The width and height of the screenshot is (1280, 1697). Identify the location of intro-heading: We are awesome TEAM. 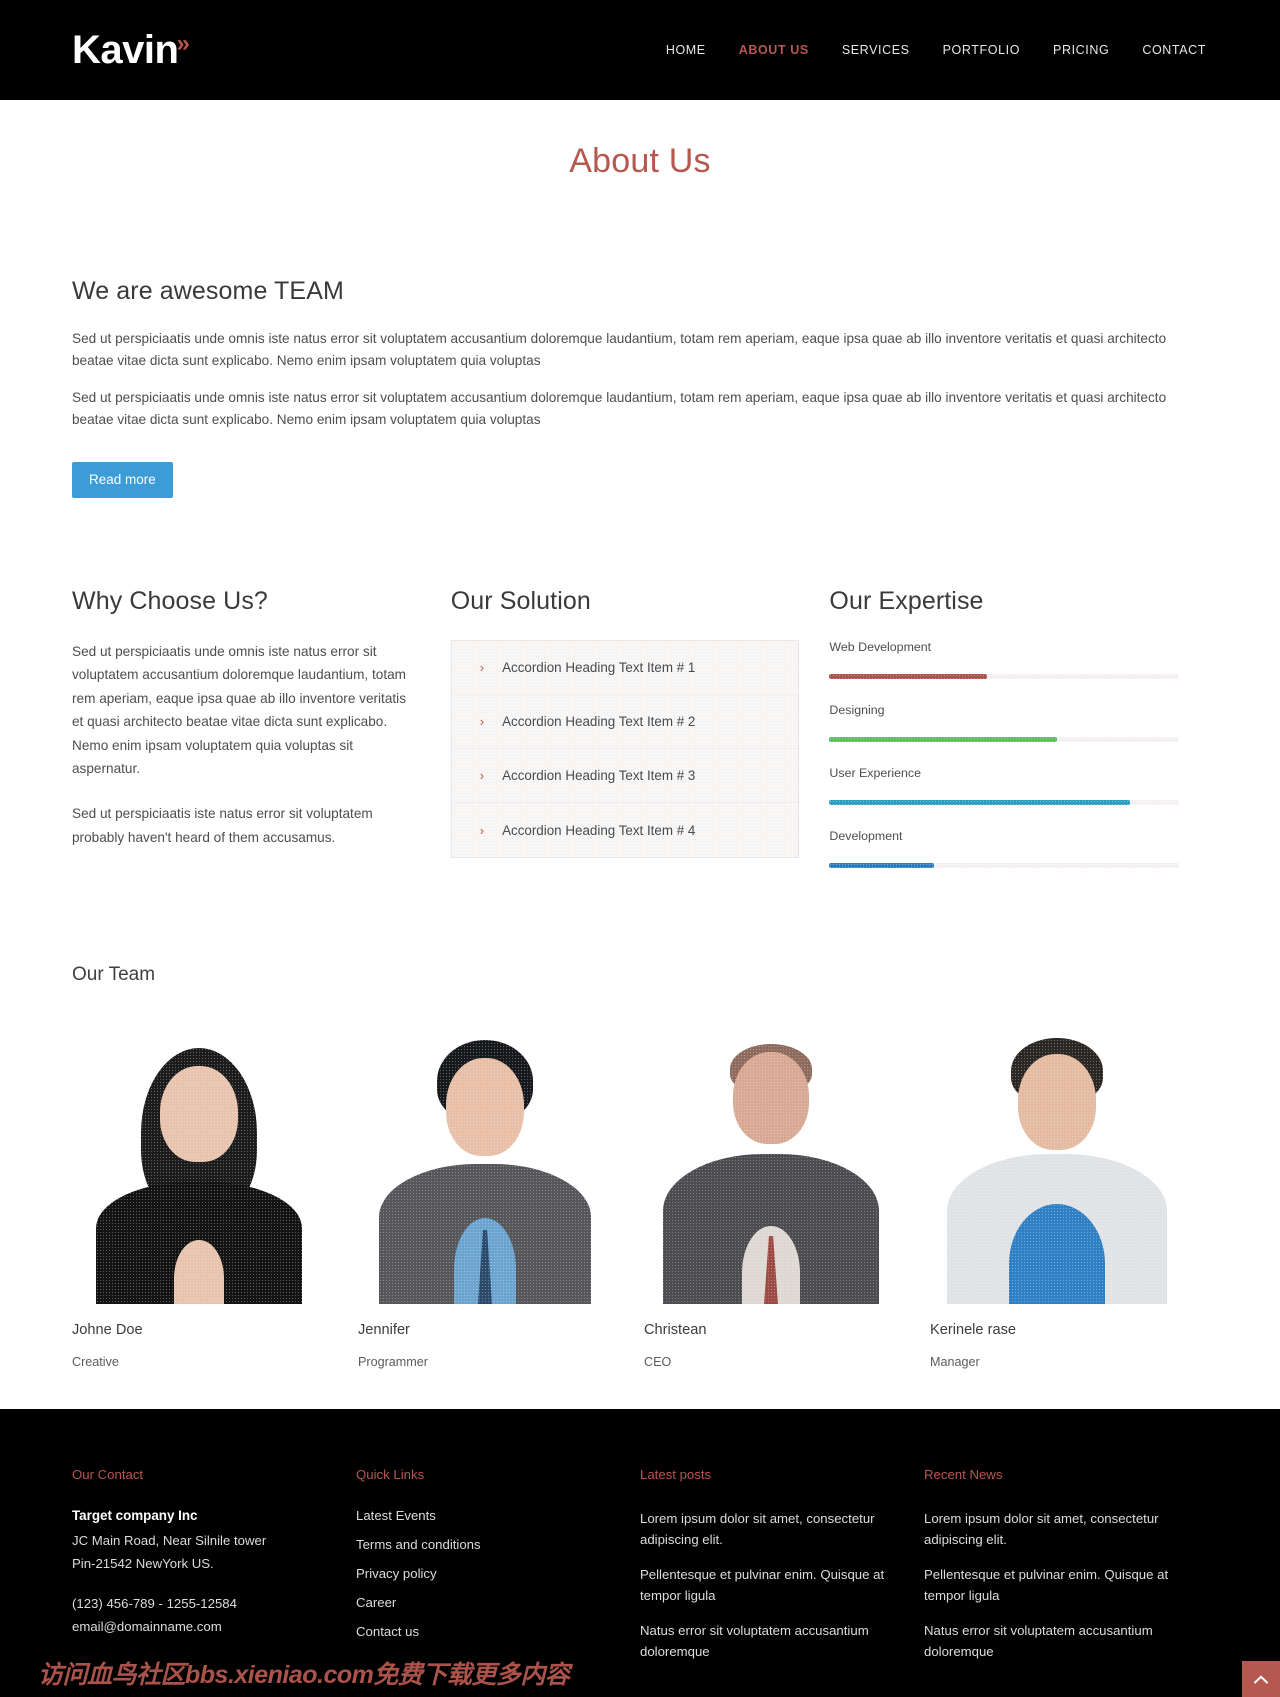
(208, 291).